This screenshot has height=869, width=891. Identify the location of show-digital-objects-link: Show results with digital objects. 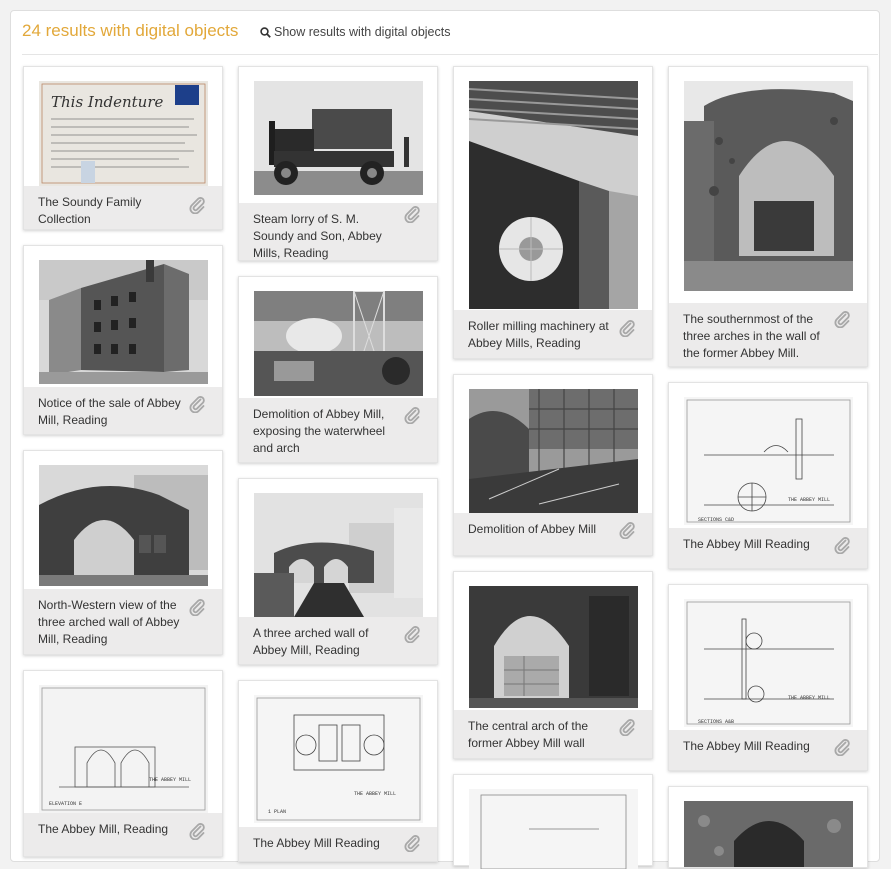
(355, 32).